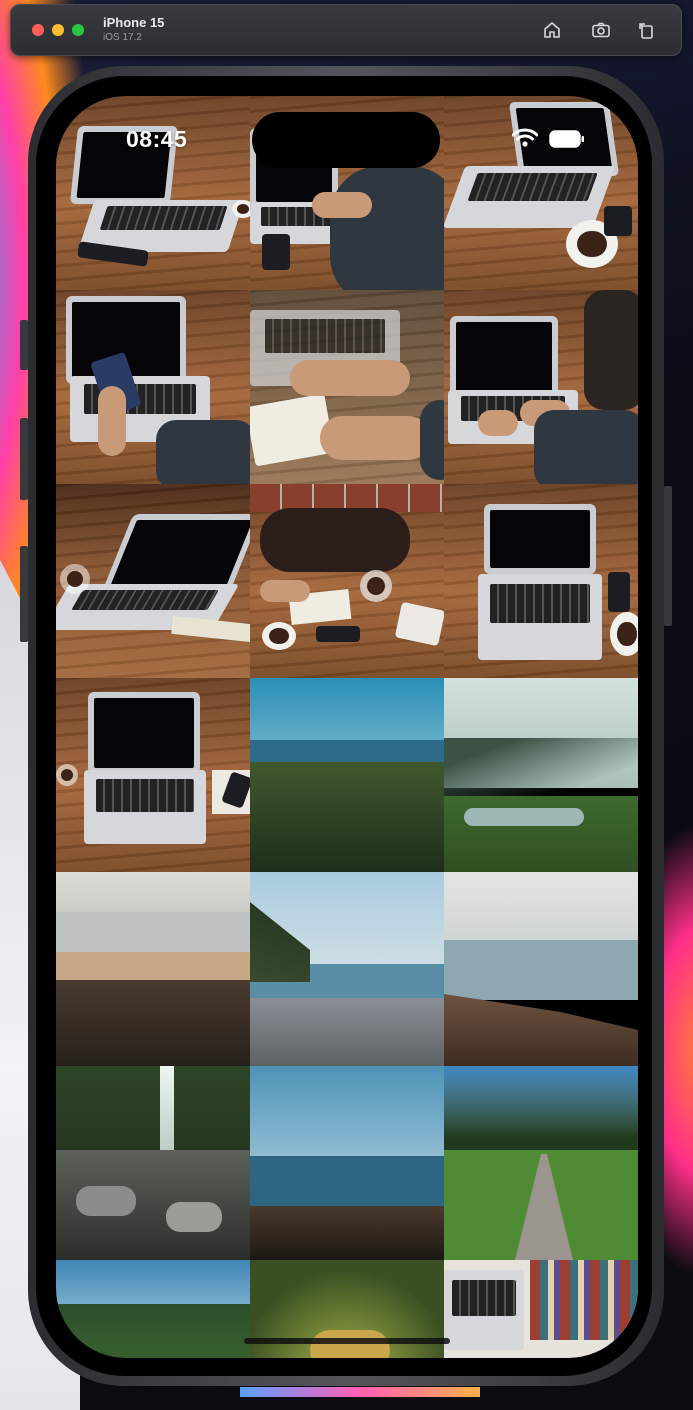  Describe the element at coordinates (58, 30) in the screenshot. I see `minimize-window-button` at that location.